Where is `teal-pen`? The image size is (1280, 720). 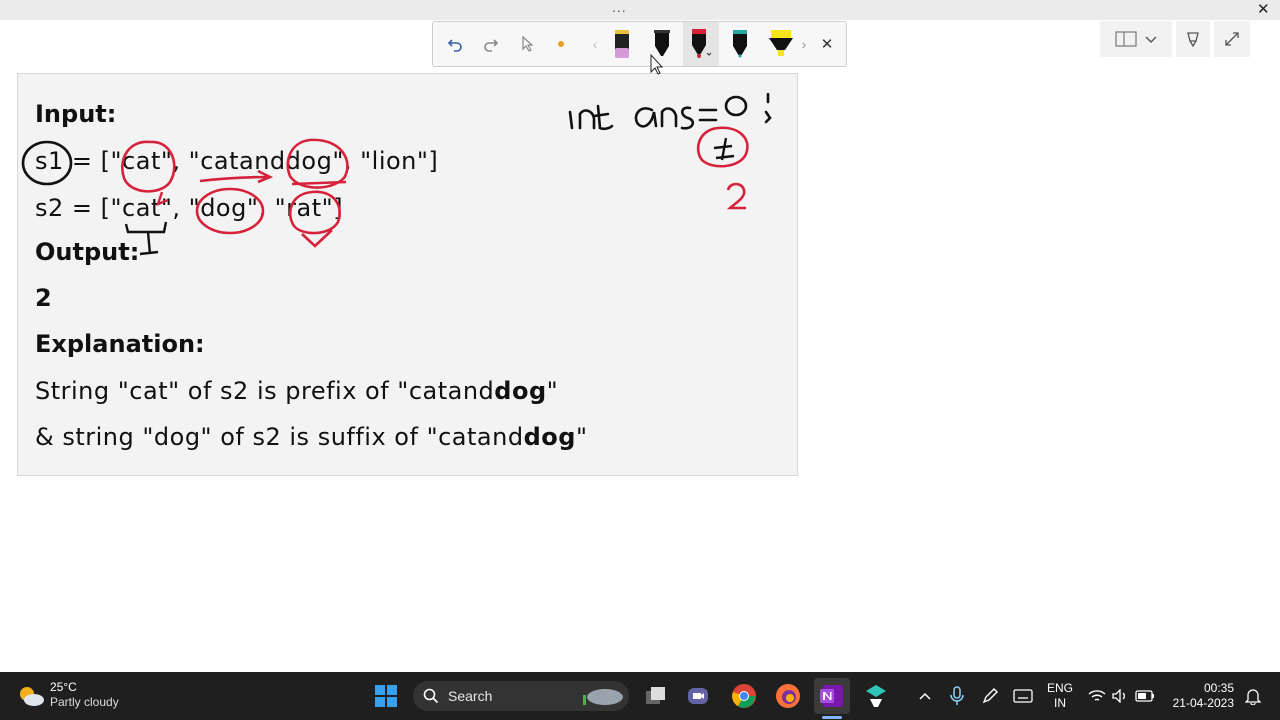 teal-pen is located at coordinates (740, 44).